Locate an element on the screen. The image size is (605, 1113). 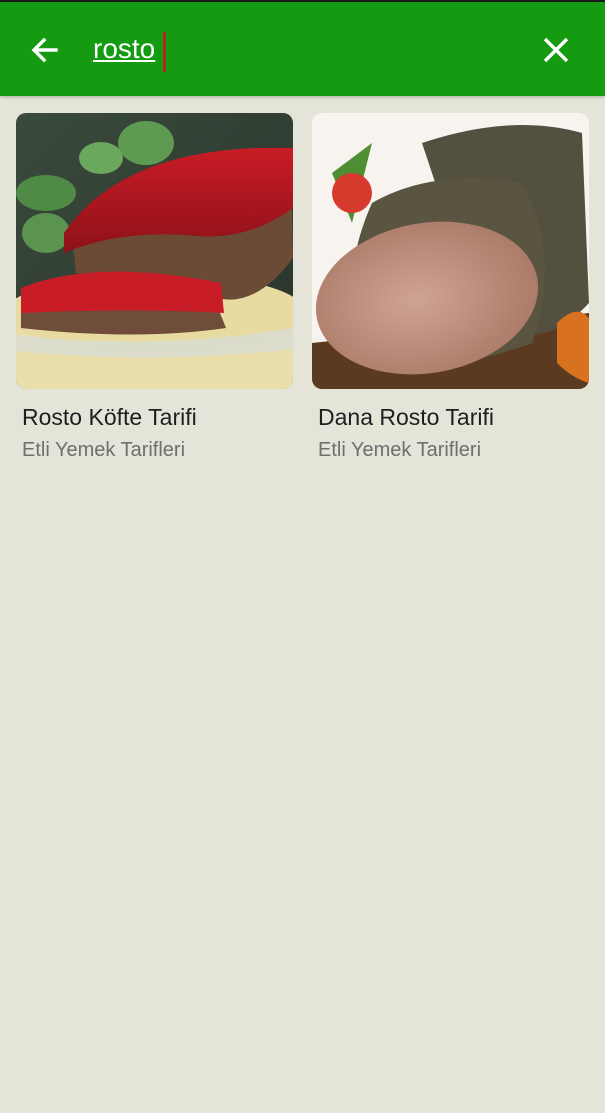
recipe-card: Dana Rosto Tarifi Etli Yemek Tarifleri is located at coordinates (450, 287).